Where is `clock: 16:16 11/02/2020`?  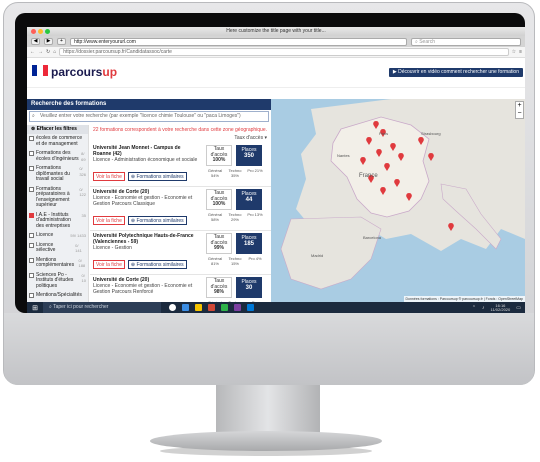
clock: 16:16 11/02/2020 is located at coordinates (500, 307).